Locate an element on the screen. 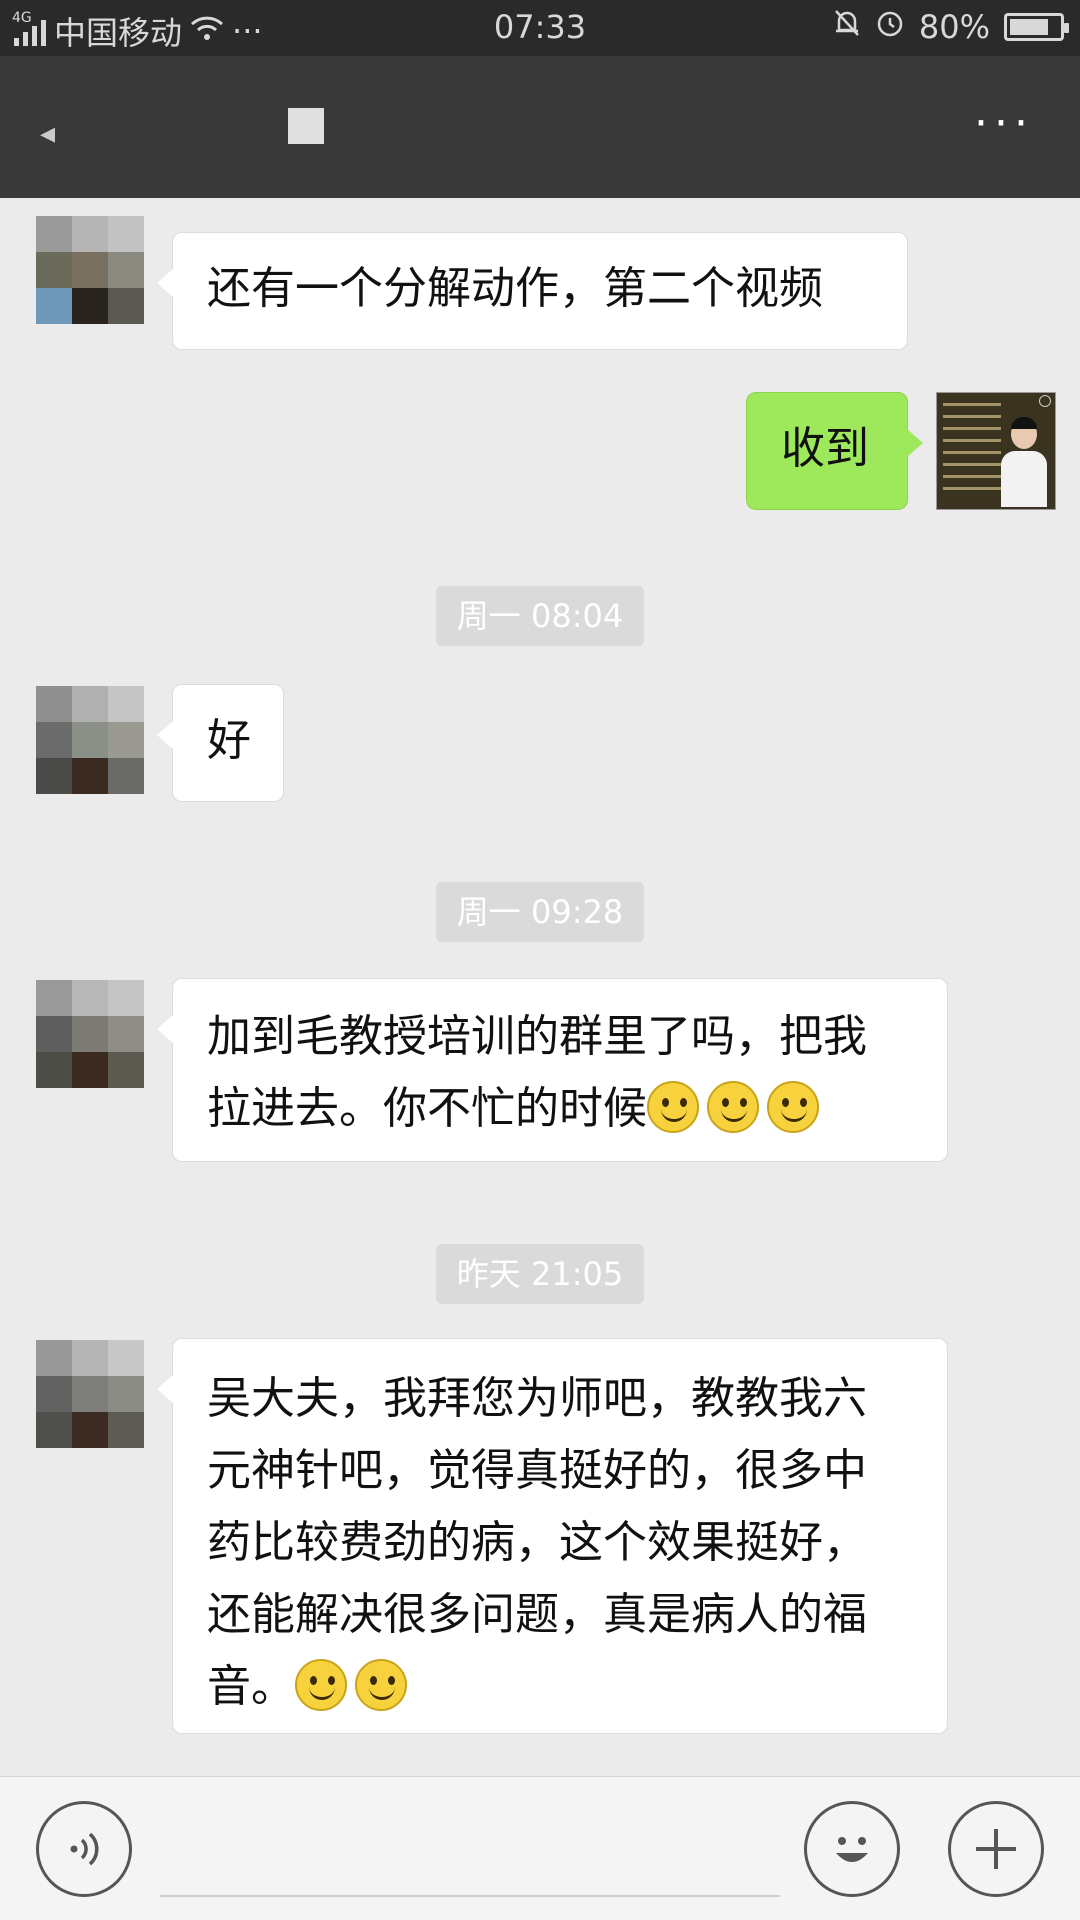 The height and width of the screenshot is (1920, 1080). battery-icon is located at coordinates (1036, 27).